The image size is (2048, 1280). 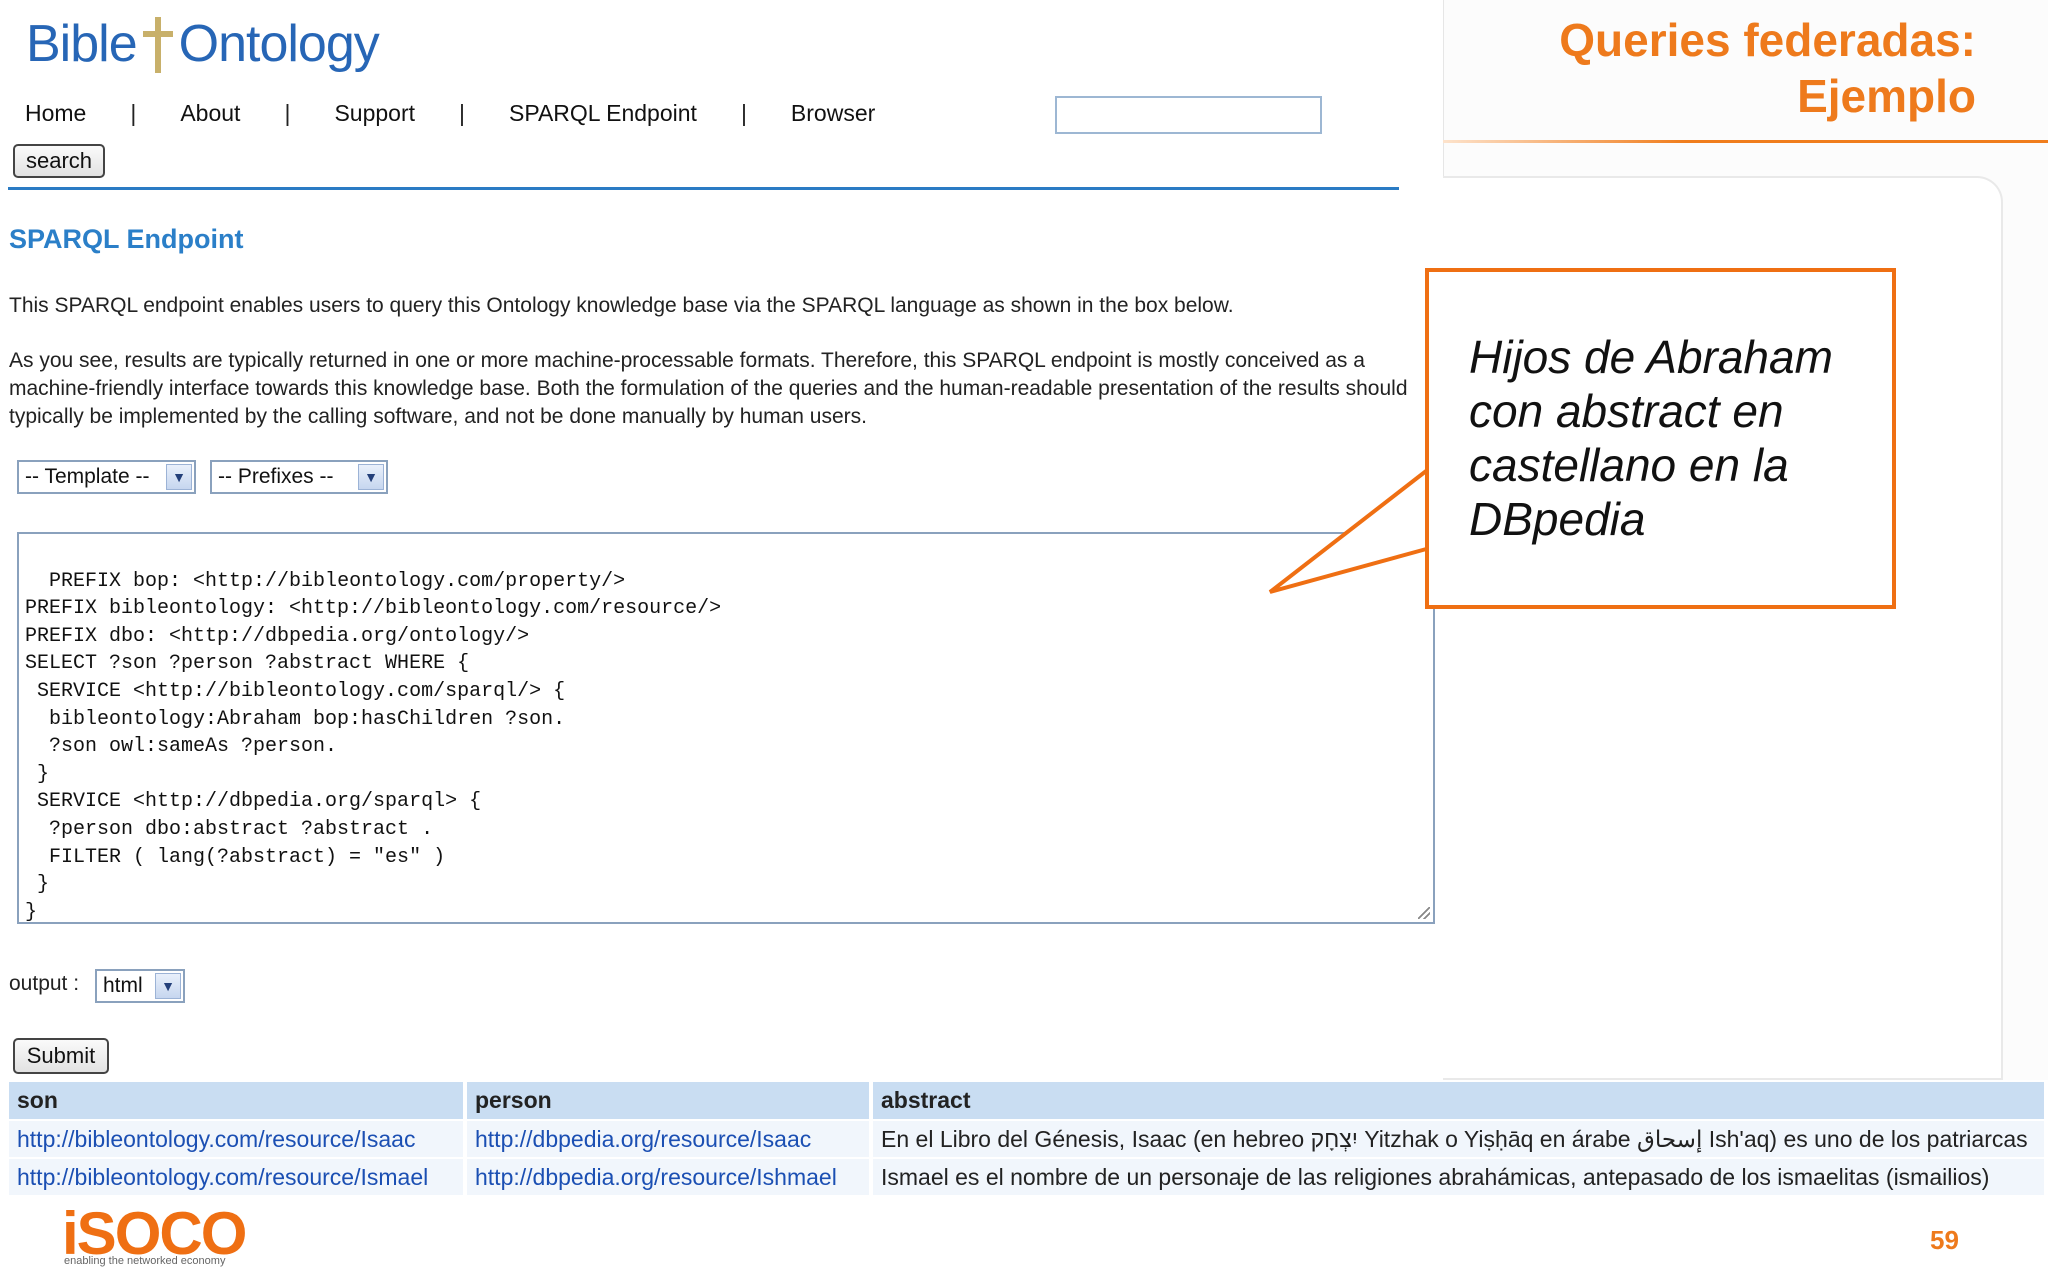 What do you see at coordinates (276, 476) in the screenshot?
I see `prefixes-select-value: -- Prefixes --` at bounding box center [276, 476].